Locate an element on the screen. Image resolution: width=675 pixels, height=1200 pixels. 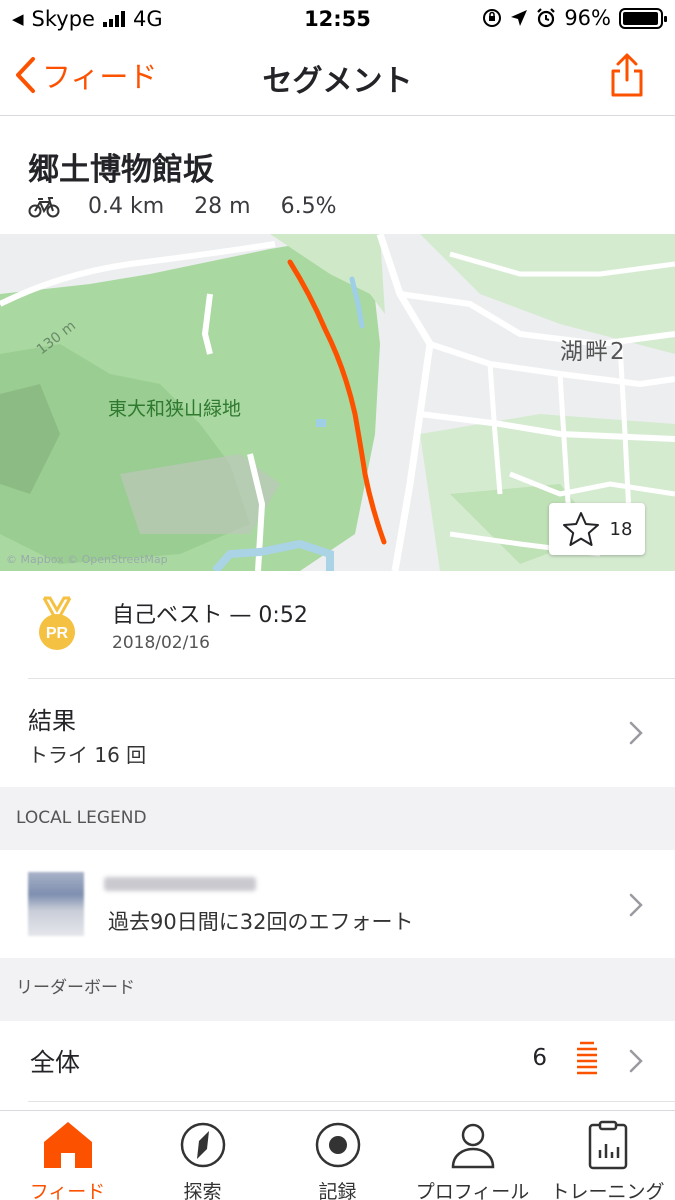
star-count: 18 is located at coordinates (621, 529).